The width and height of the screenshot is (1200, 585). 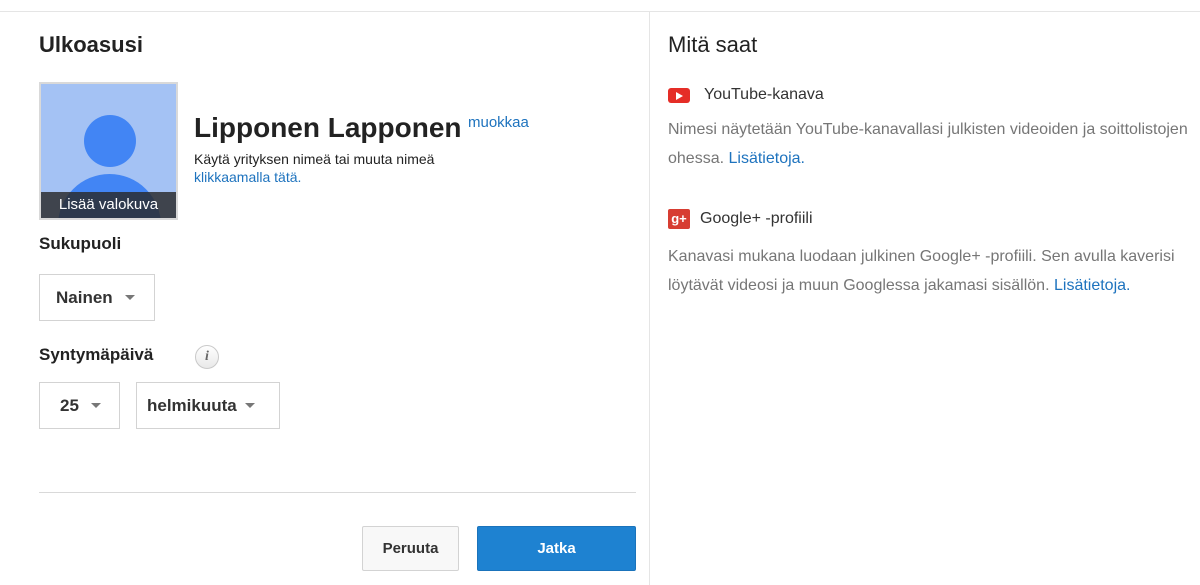 What do you see at coordinates (247, 177) in the screenshot?
I see `use-other-name-link: klikkaamalla tätä.` at bounding box center [247, 177].